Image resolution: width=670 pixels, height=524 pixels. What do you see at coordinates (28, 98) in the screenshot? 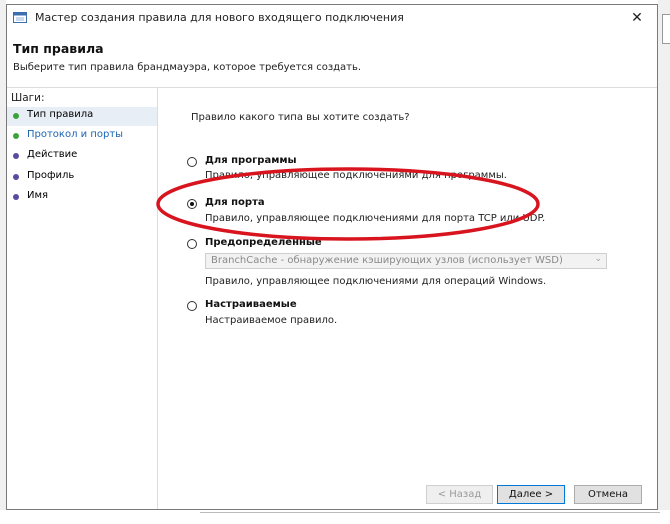
I see `steps-title: Шаги:` at bounding box center [28, 98].